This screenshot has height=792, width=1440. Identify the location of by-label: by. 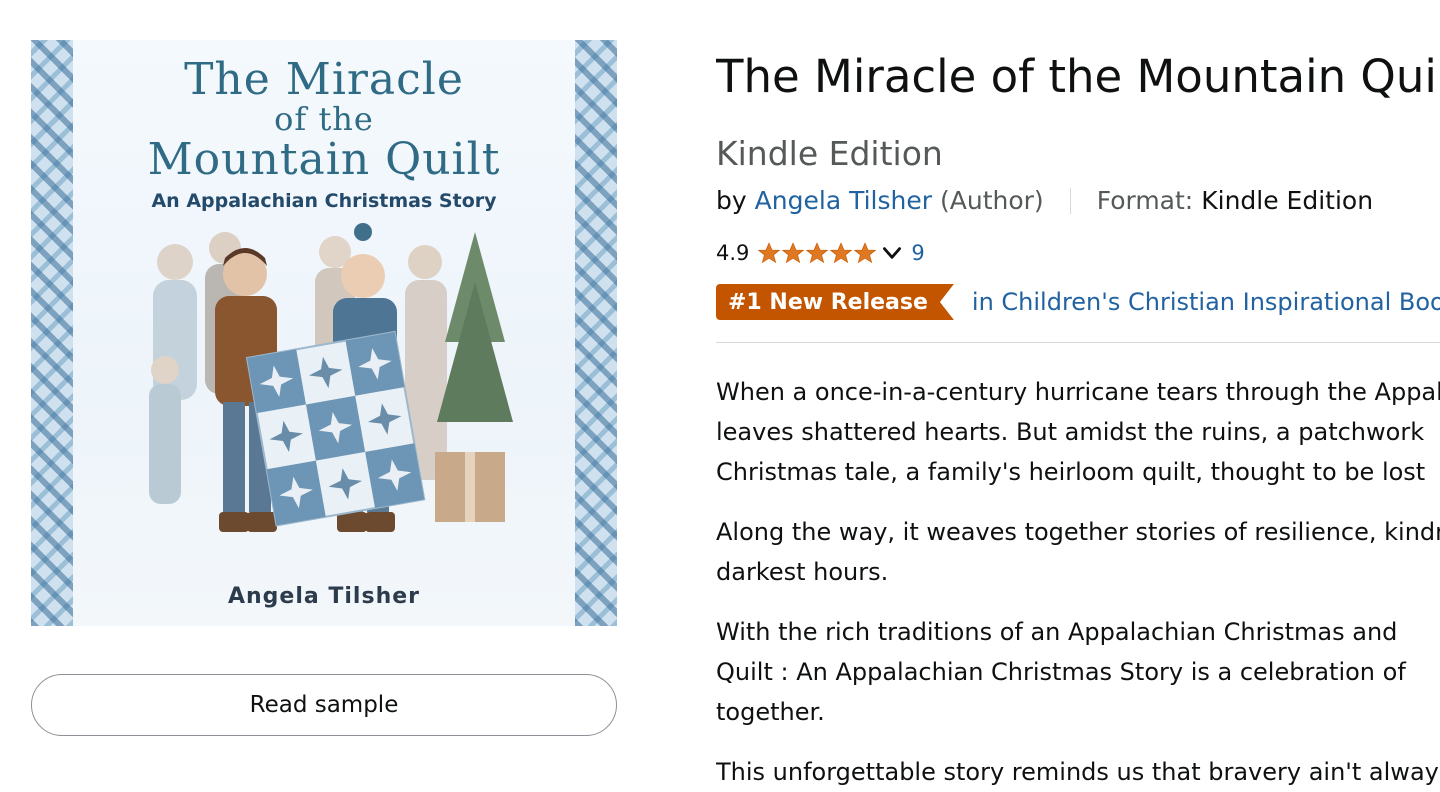
(731, 200).